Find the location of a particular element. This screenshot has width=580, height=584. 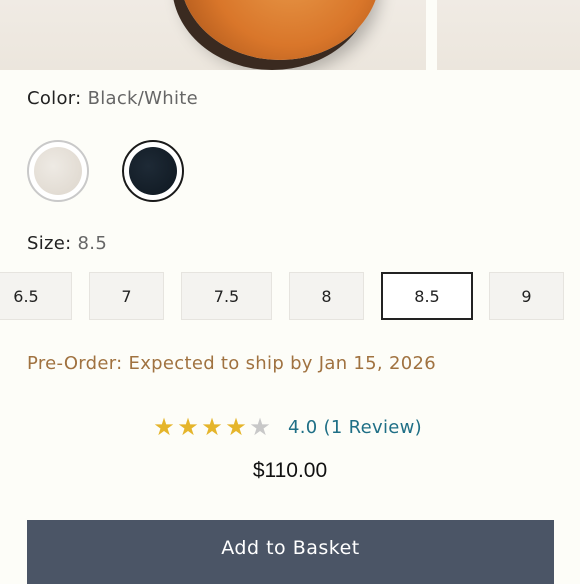

size-option-8-5-selected: 8.5 is located at coordinates (427, 296).